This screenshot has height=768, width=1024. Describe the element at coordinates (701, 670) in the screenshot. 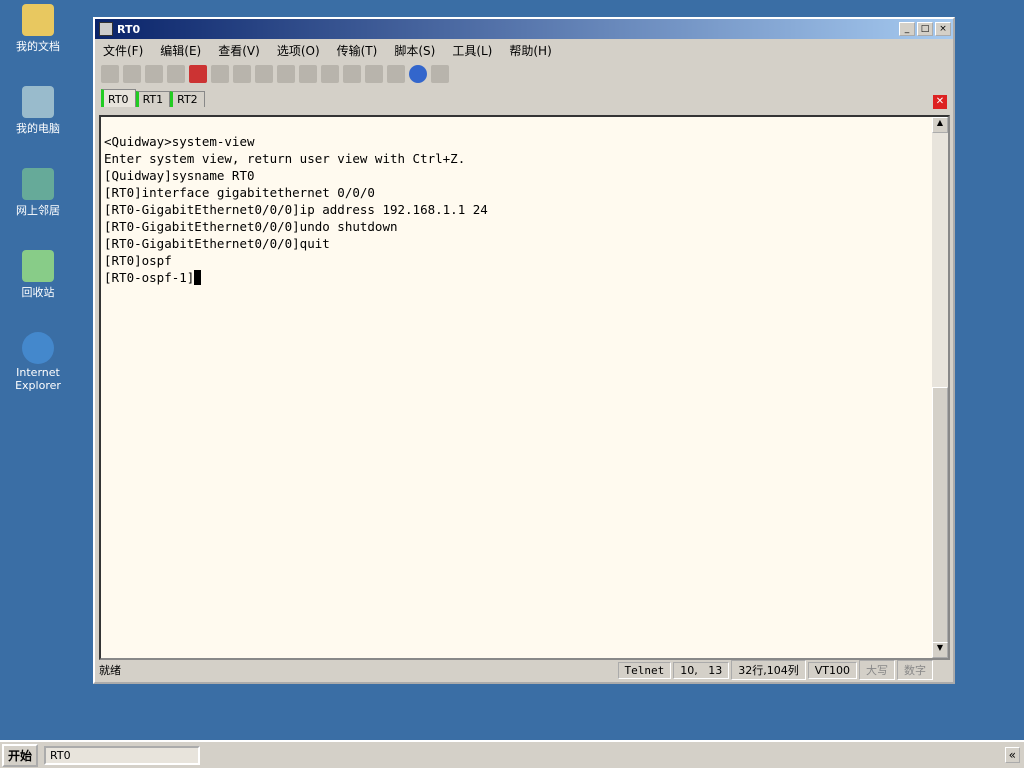

I see `status-cursor-position: 10, 13` at that location.